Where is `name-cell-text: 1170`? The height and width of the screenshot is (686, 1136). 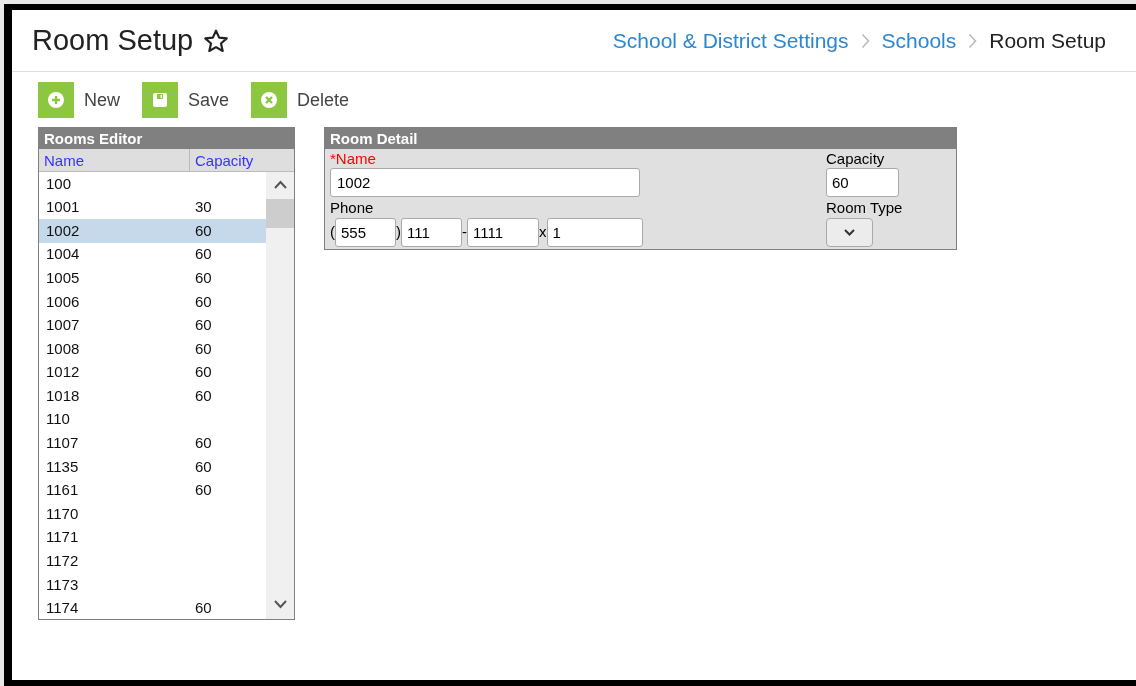 name-cell-text: 1170 is located at coordinates (62, 513).